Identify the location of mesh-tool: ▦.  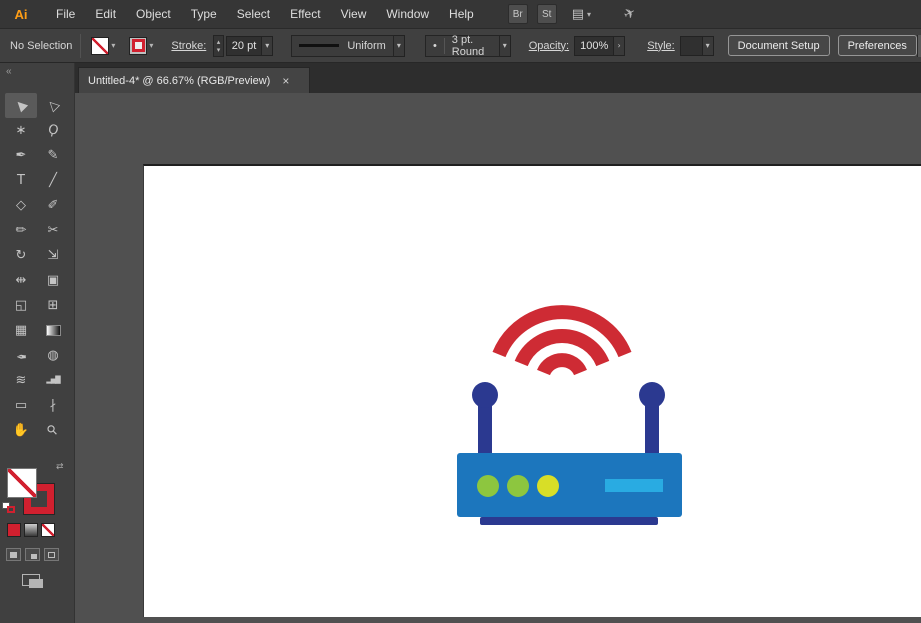
(21, 330).